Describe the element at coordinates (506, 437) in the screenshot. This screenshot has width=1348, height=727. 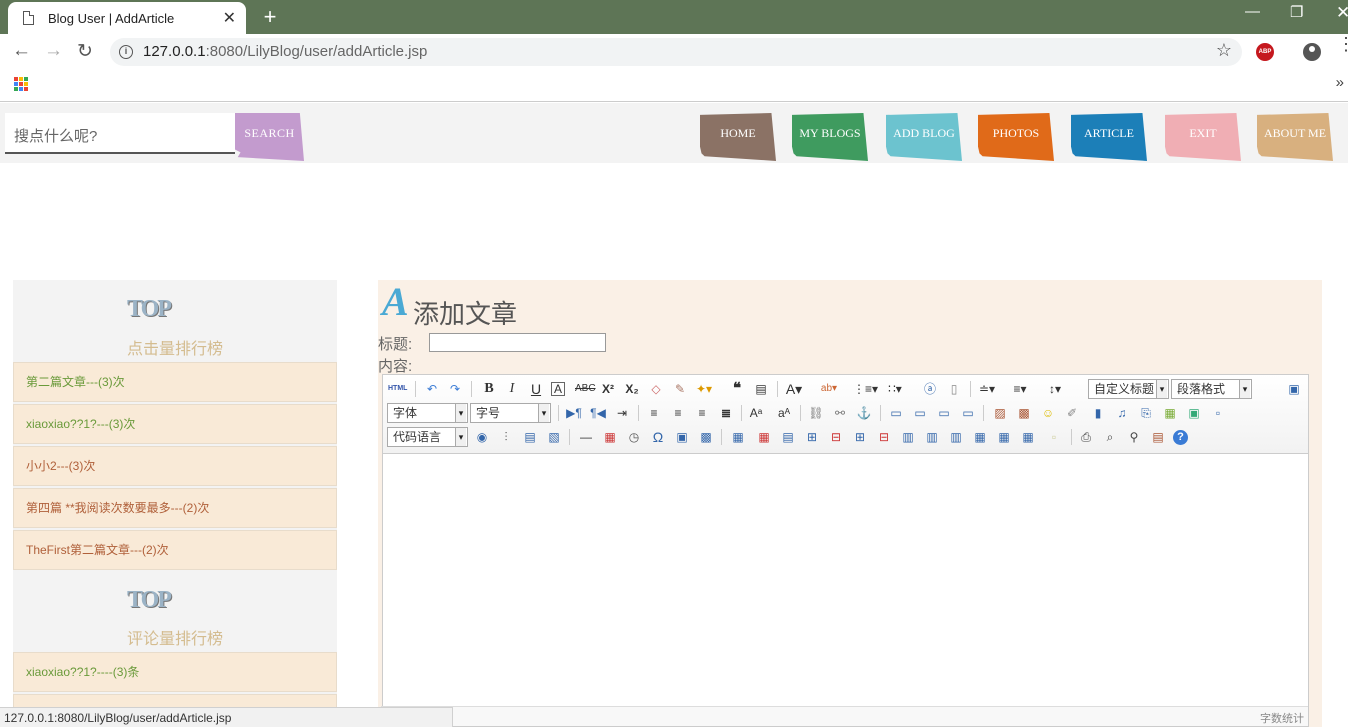
I see `page-break-icon: ⫶` at that location.